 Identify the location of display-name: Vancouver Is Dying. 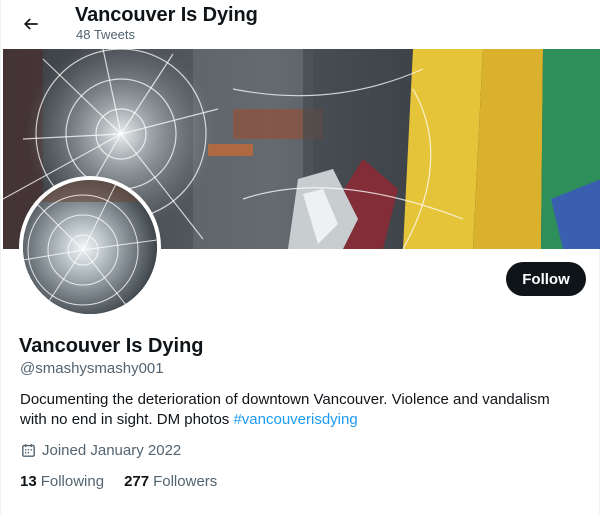
(111, 346).